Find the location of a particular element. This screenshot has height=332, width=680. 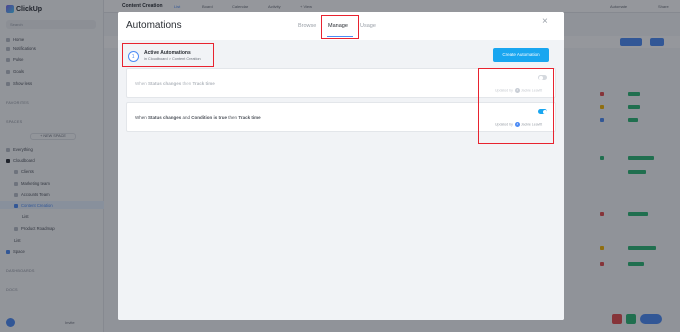

tab-browse: Browse is located at coordinates (307, 26).